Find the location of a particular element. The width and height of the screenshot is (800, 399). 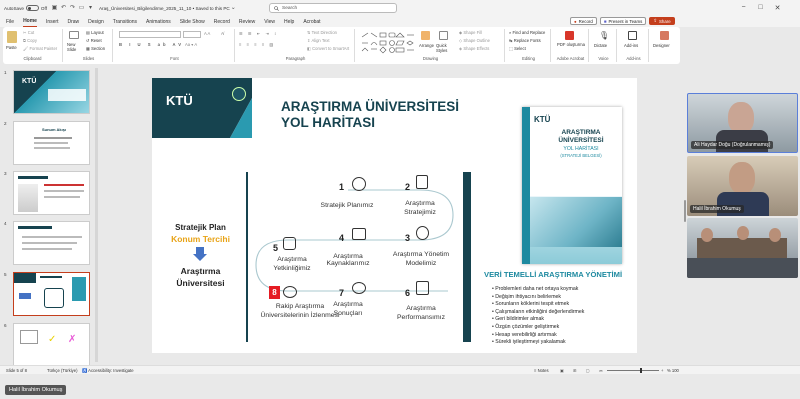

minimize-icon: − is located at coordinates (743, 8).